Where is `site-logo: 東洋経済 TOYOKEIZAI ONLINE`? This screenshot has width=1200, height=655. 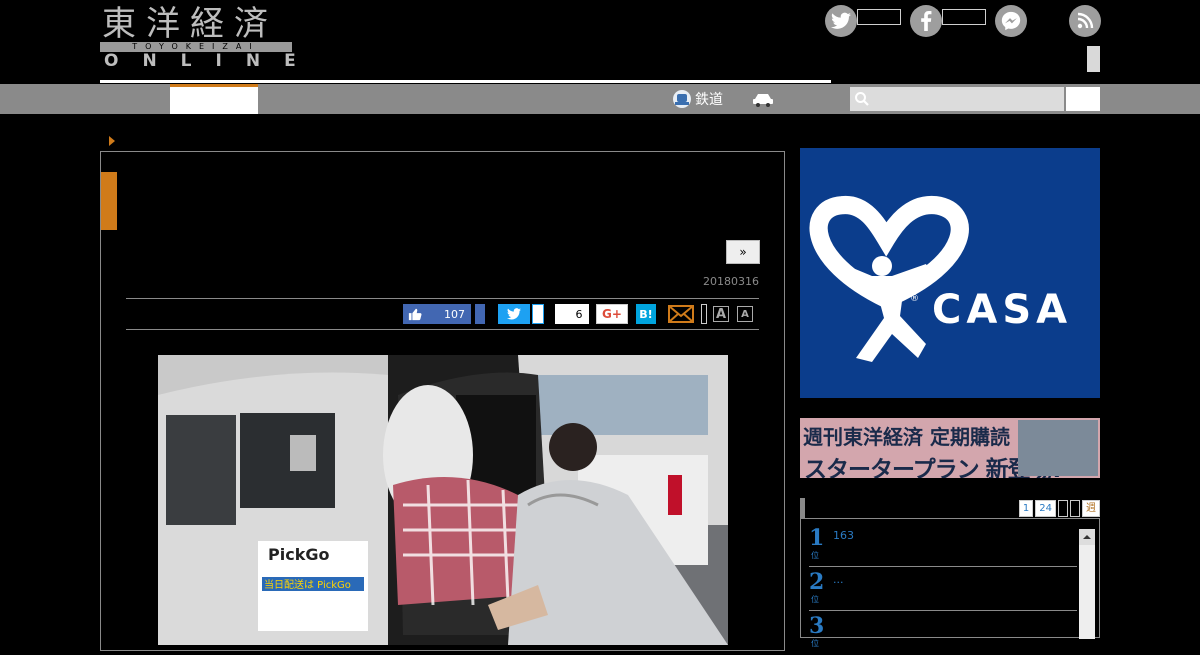
site-logo: 東洋経済 TOYOKEIZAI ONLINE is located at coordinates (198, 37).